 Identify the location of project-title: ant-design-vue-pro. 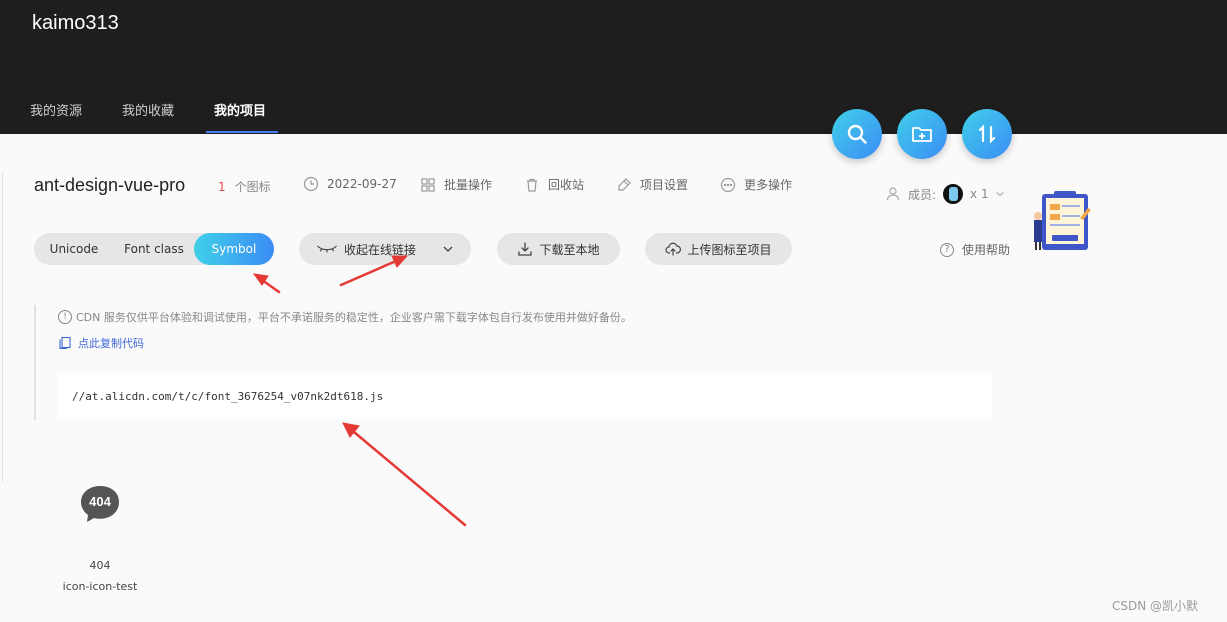
(110, 185).